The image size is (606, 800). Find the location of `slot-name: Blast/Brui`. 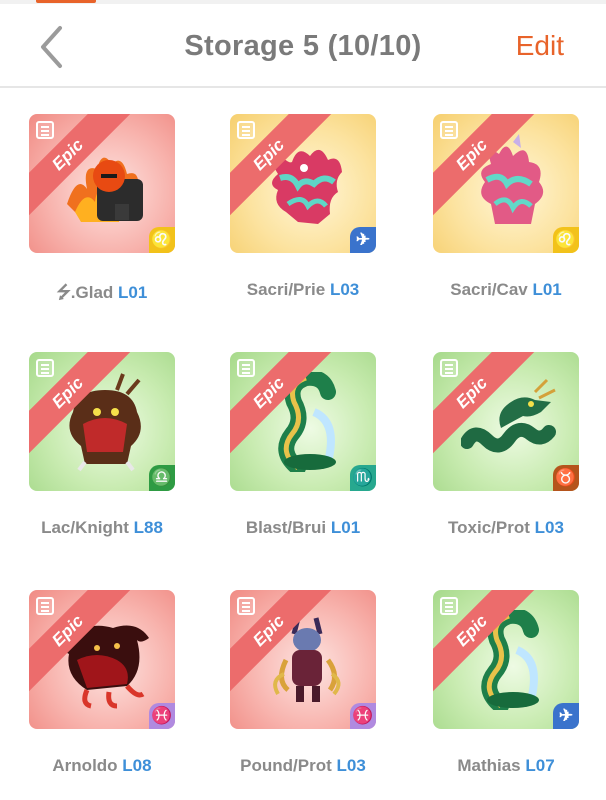

slot-name: Blast/Brui is located at coordinates (286, 527).